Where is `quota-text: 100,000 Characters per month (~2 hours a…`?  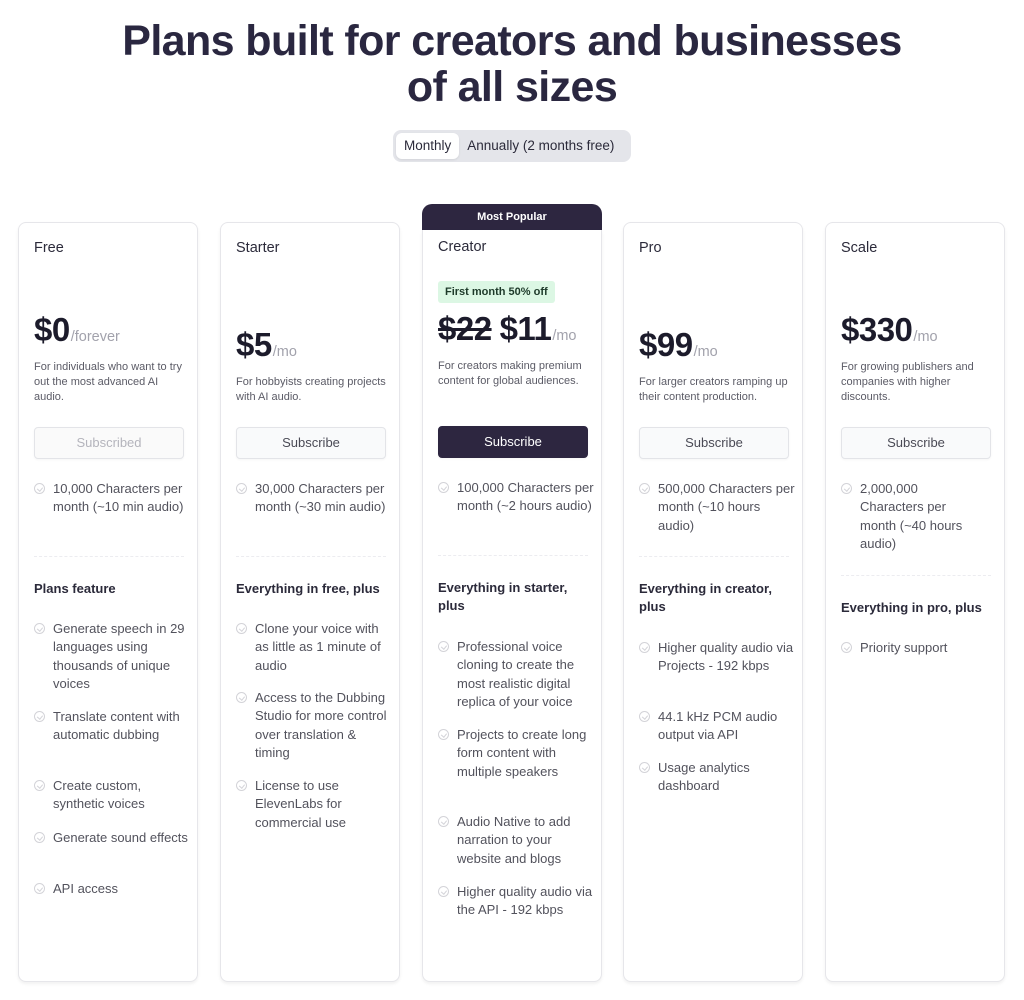
quota-text: 100,000 Characters per month (~2 hours a… is located at coordinates (525, 497).